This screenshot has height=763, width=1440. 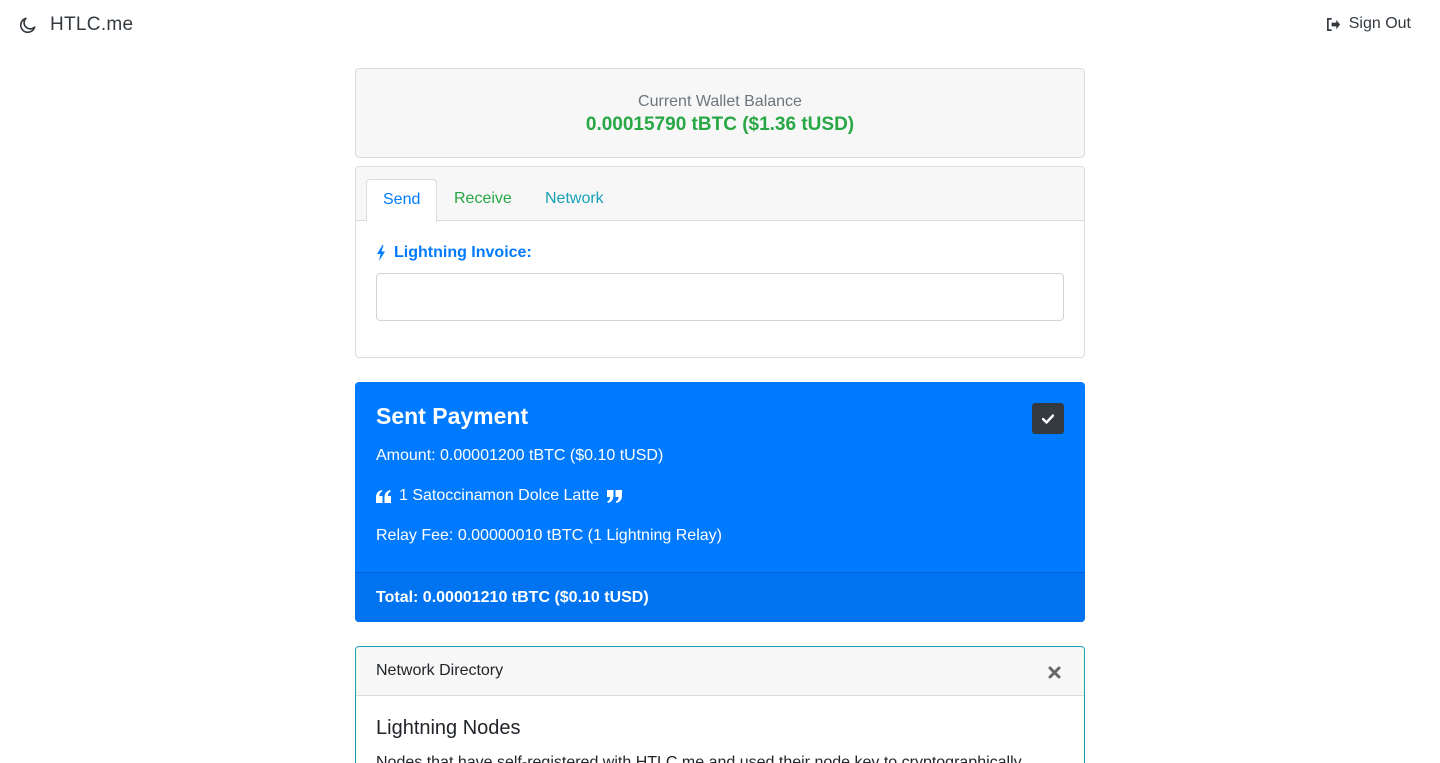 I want to click on tab-send: Send, so click(x=402, y=200).